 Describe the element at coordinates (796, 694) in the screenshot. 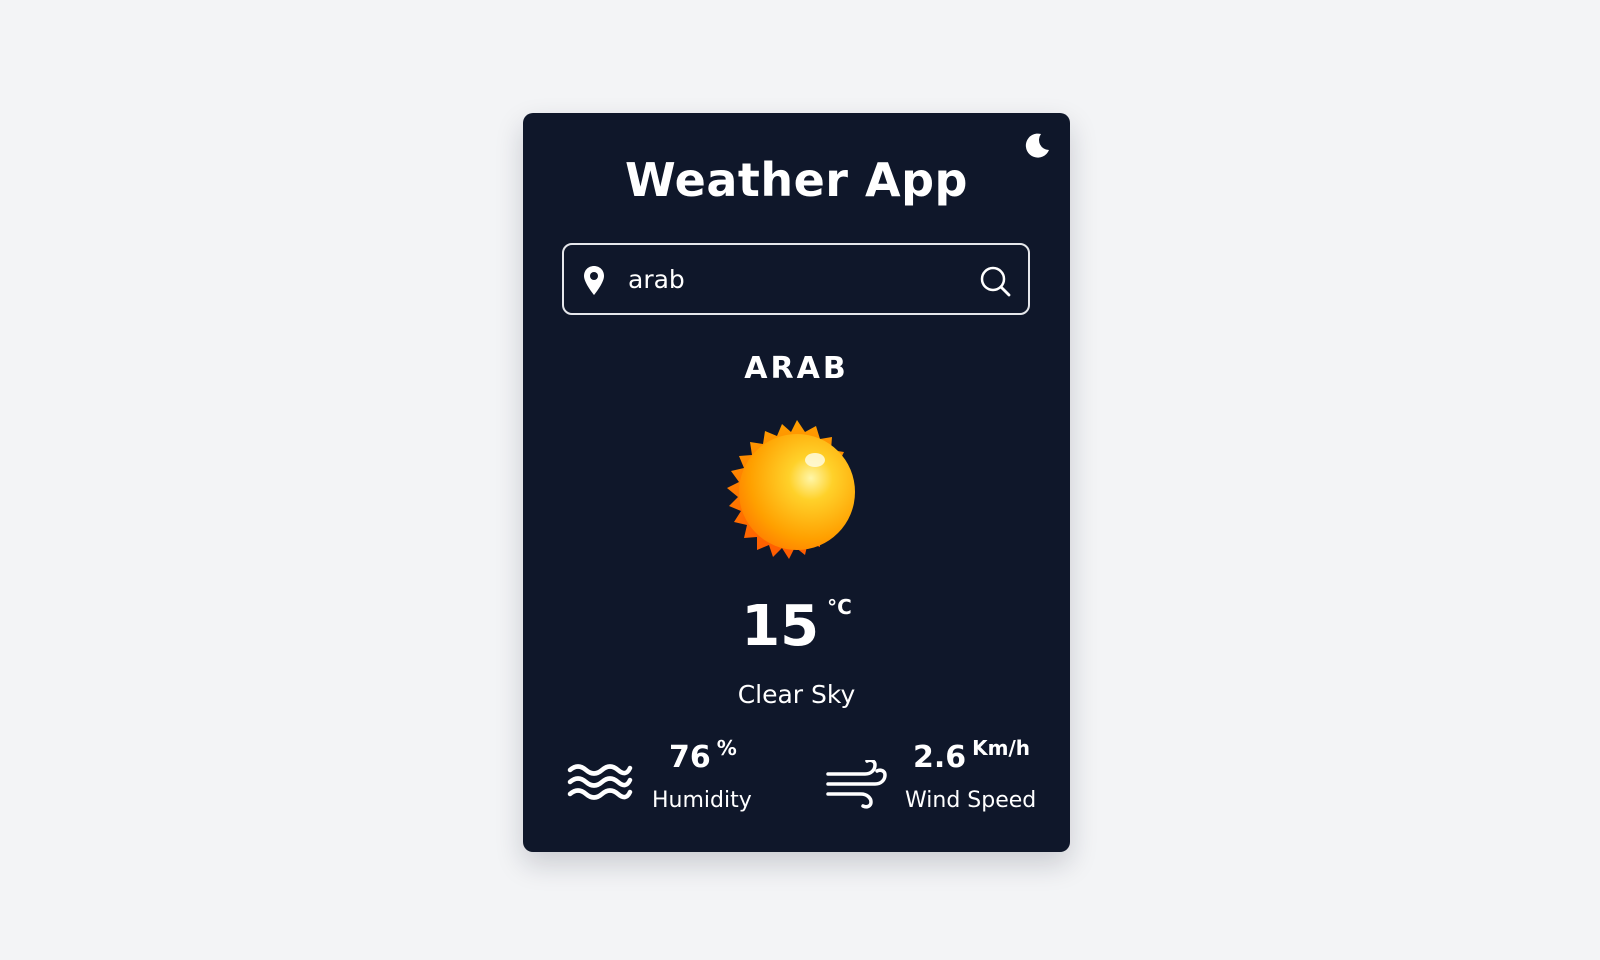

I see `weather-description: Clear Sky` at that location.